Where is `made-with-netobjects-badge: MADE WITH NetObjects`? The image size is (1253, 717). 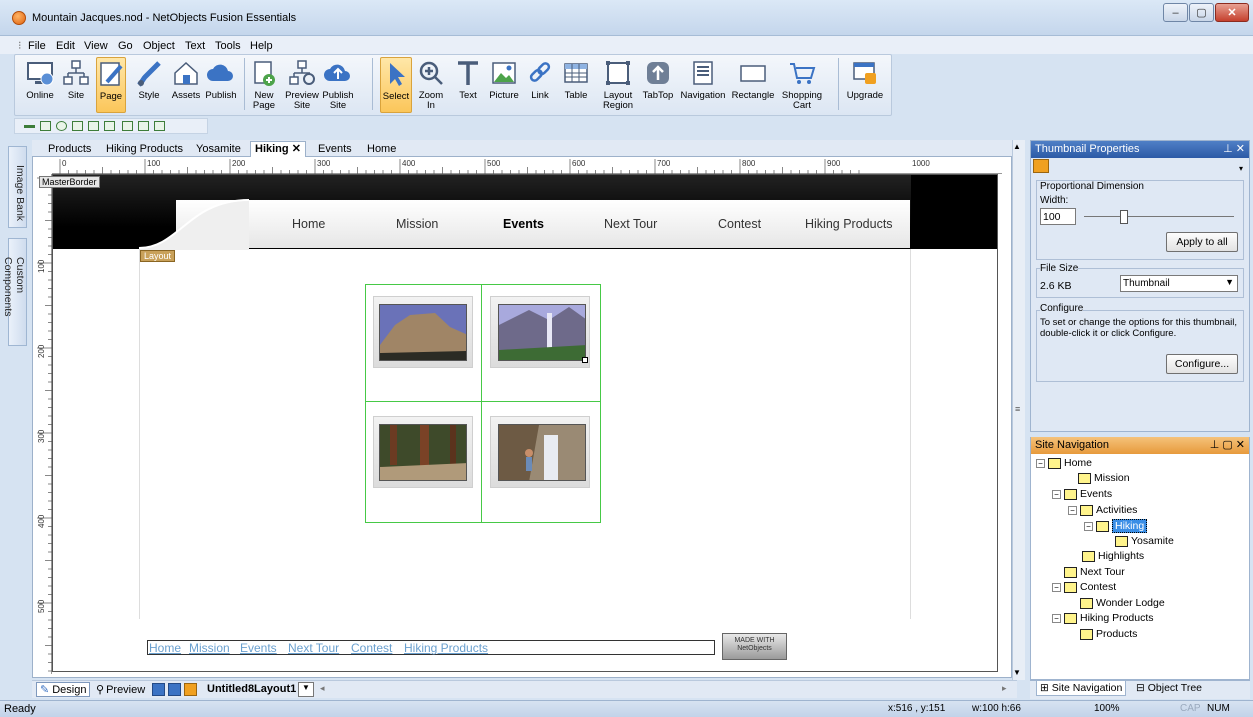
made-with-netobjects-badge: MADE WITH NetObjects is located at coordinates (754, 646).